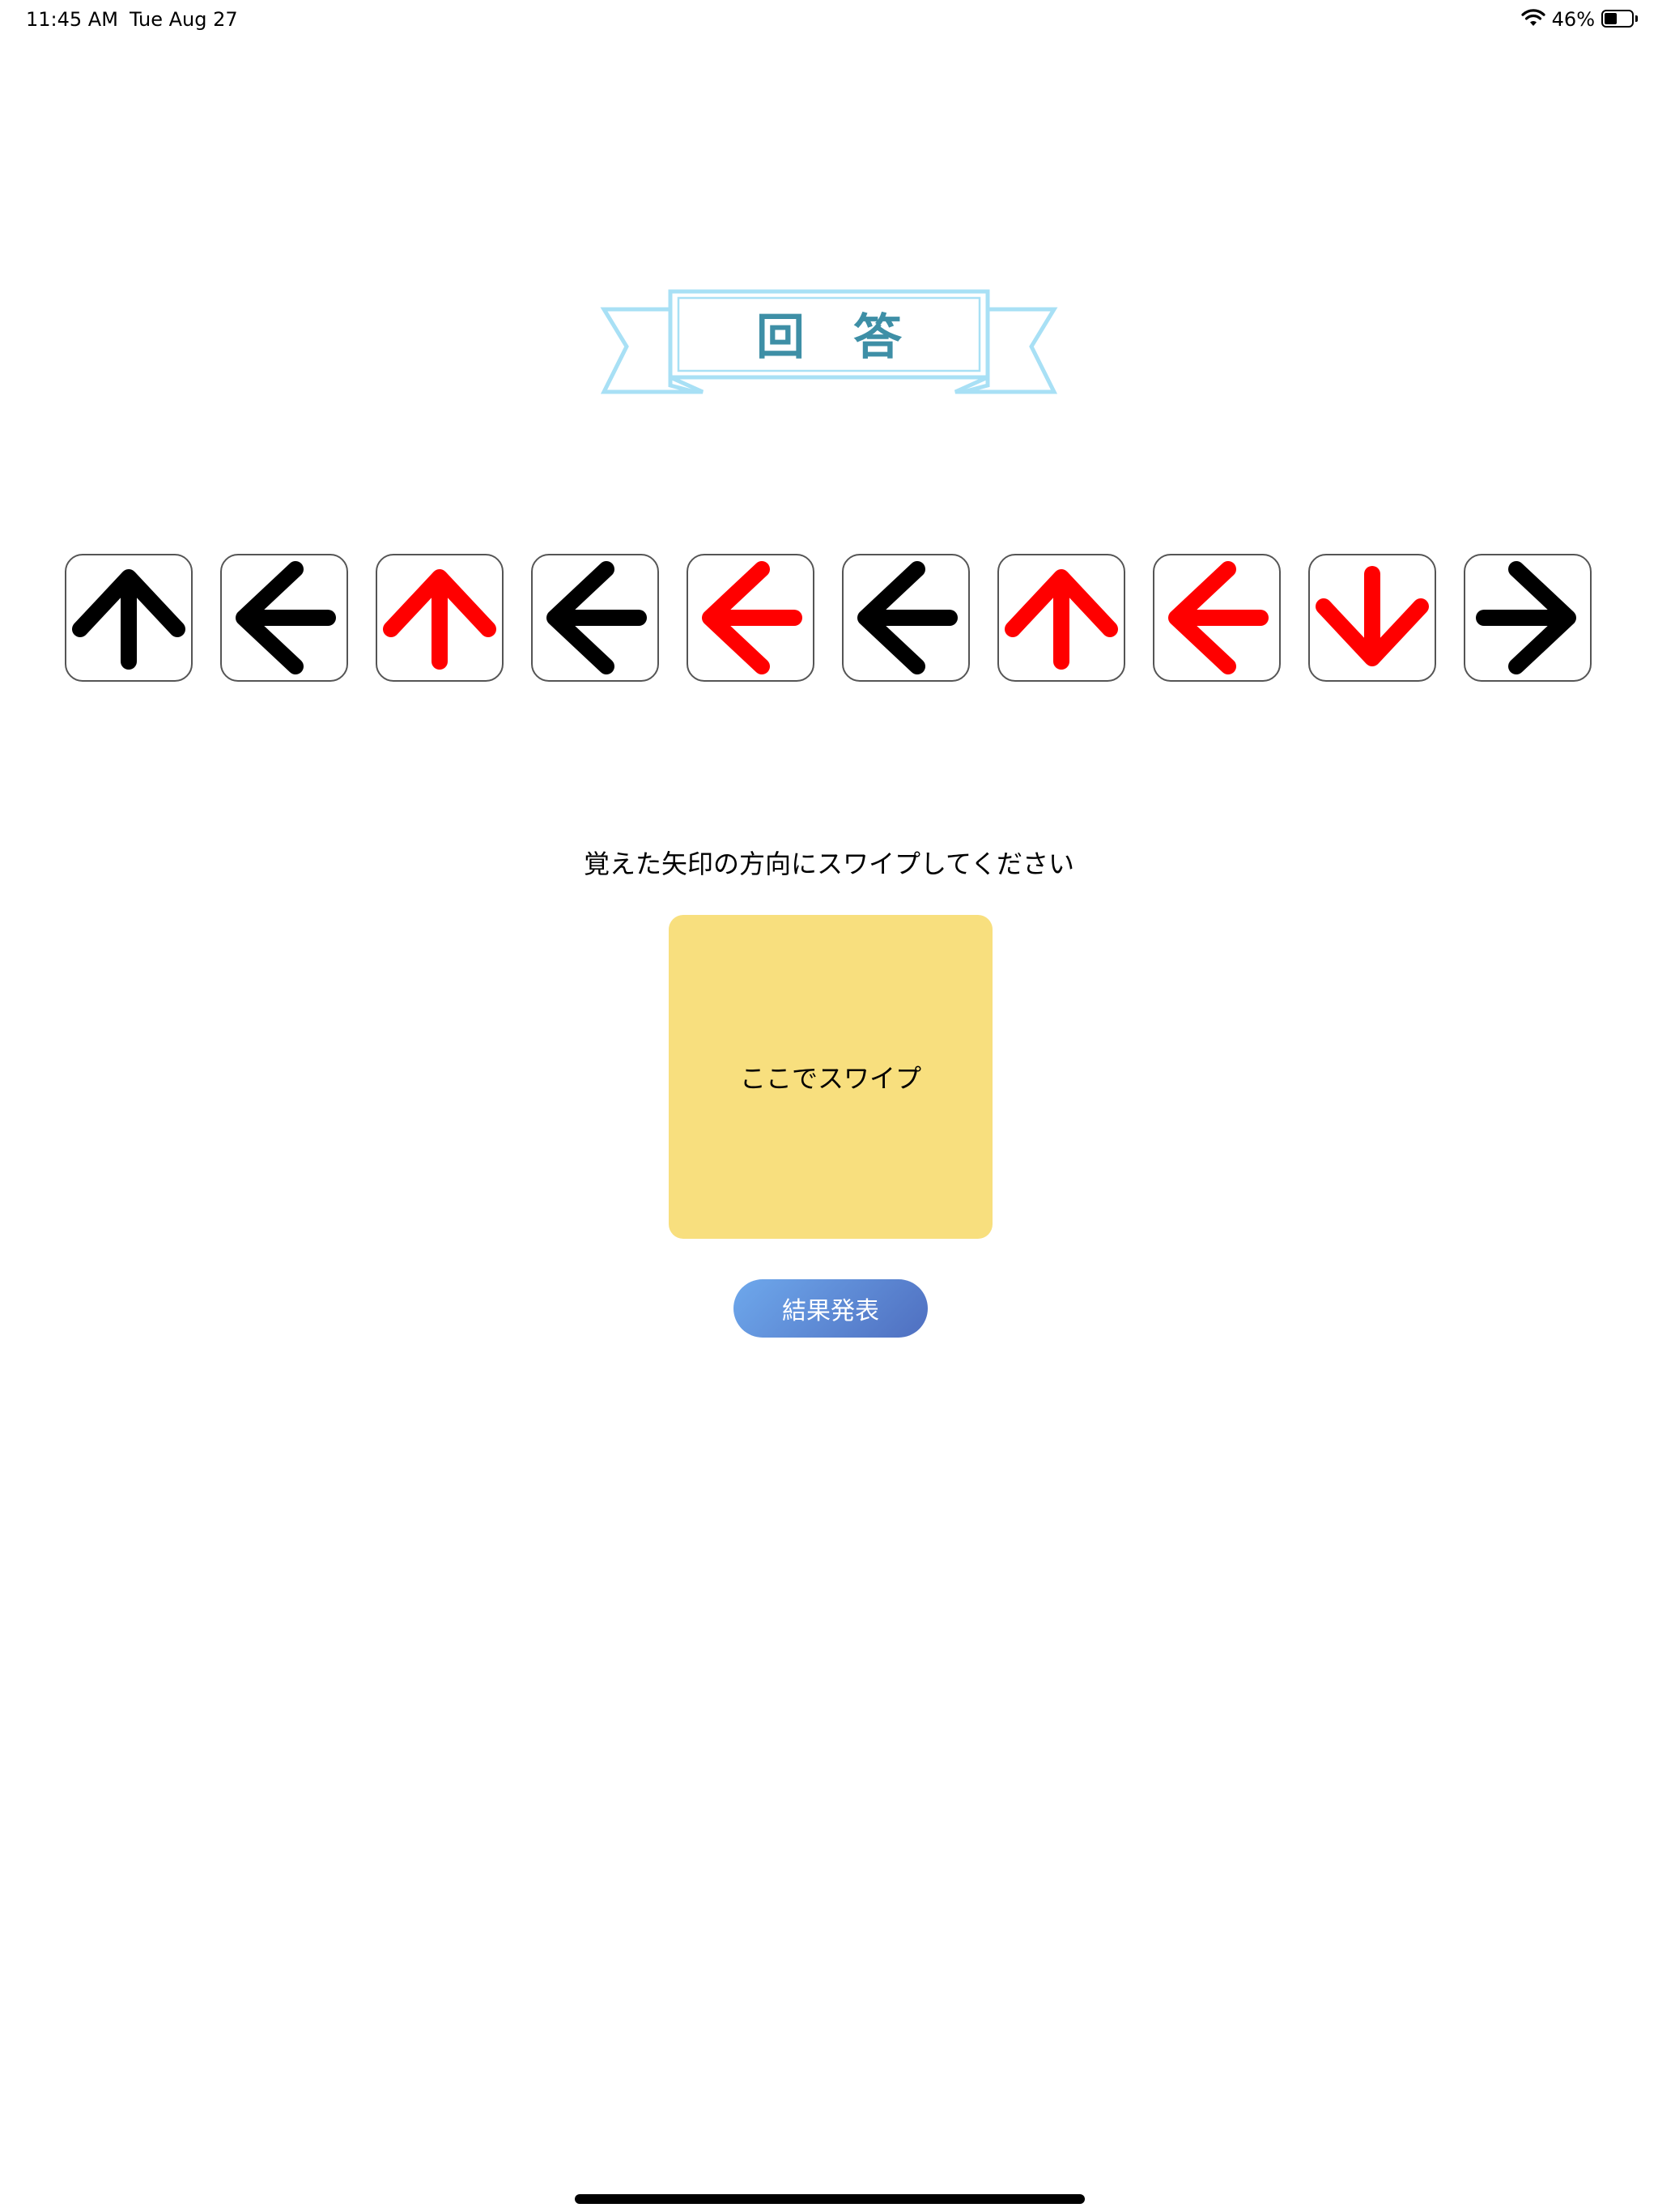 This screenshot has width=1658, height=2212. Describe the element at coordinates (830, 619) in the screenshot. I see `arrow-sequence` at that location.